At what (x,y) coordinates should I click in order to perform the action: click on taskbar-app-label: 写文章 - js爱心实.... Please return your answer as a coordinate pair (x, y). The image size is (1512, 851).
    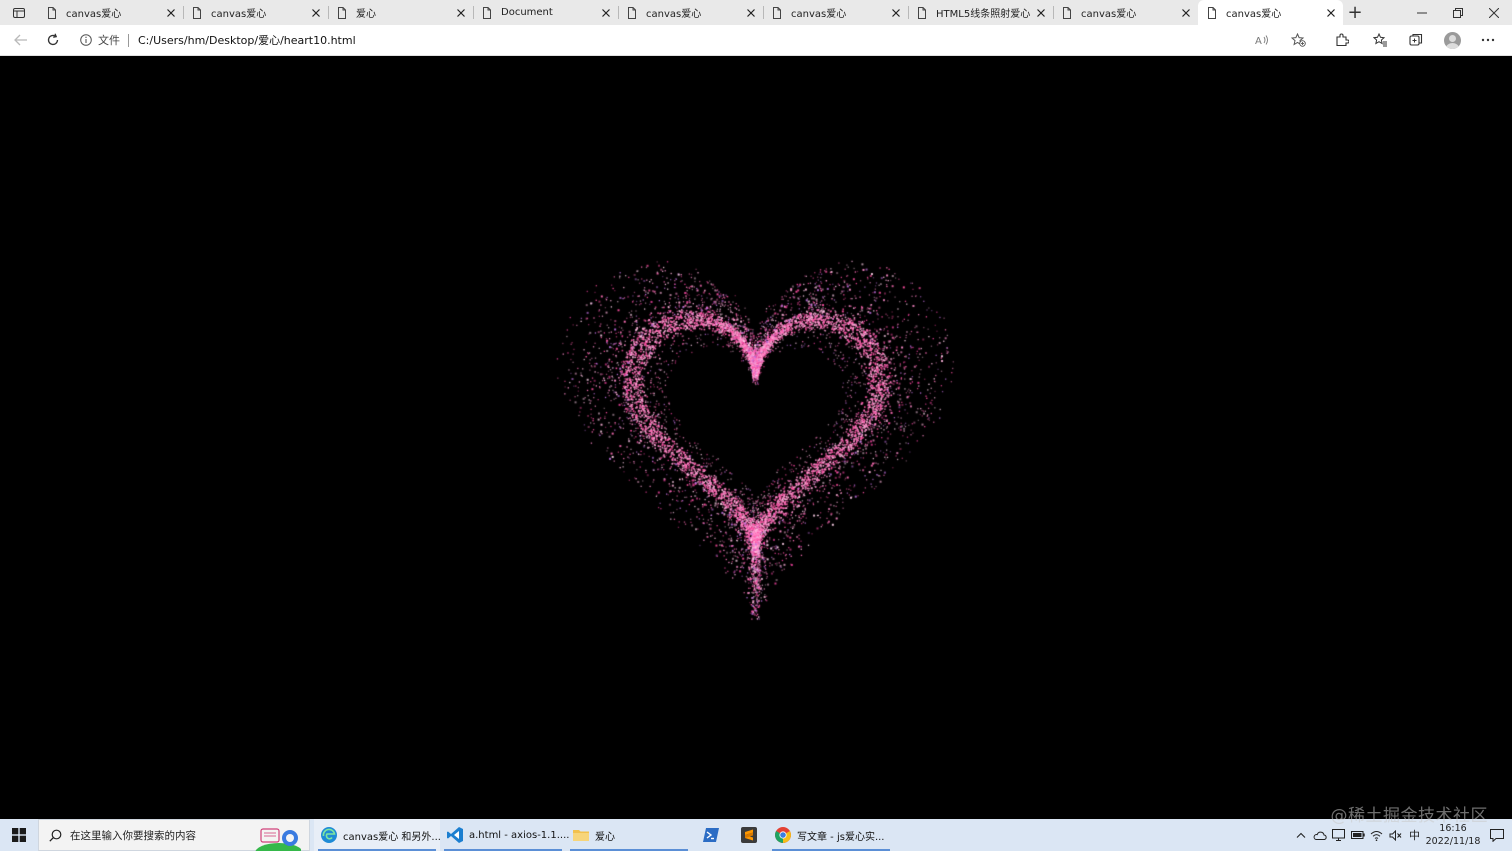
    Looking at the image, I should click on (841, 837).